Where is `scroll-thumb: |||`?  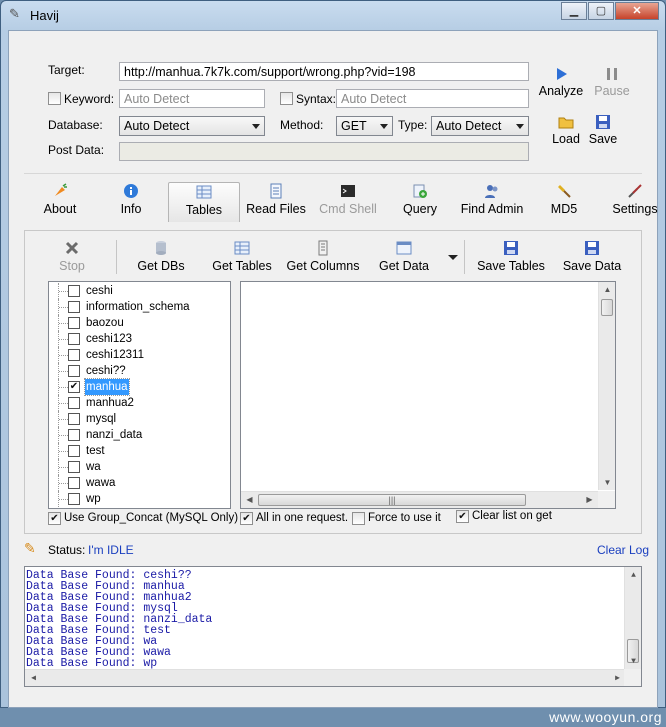 scroll-thumb: ||| is located at coordinates (392, 500).